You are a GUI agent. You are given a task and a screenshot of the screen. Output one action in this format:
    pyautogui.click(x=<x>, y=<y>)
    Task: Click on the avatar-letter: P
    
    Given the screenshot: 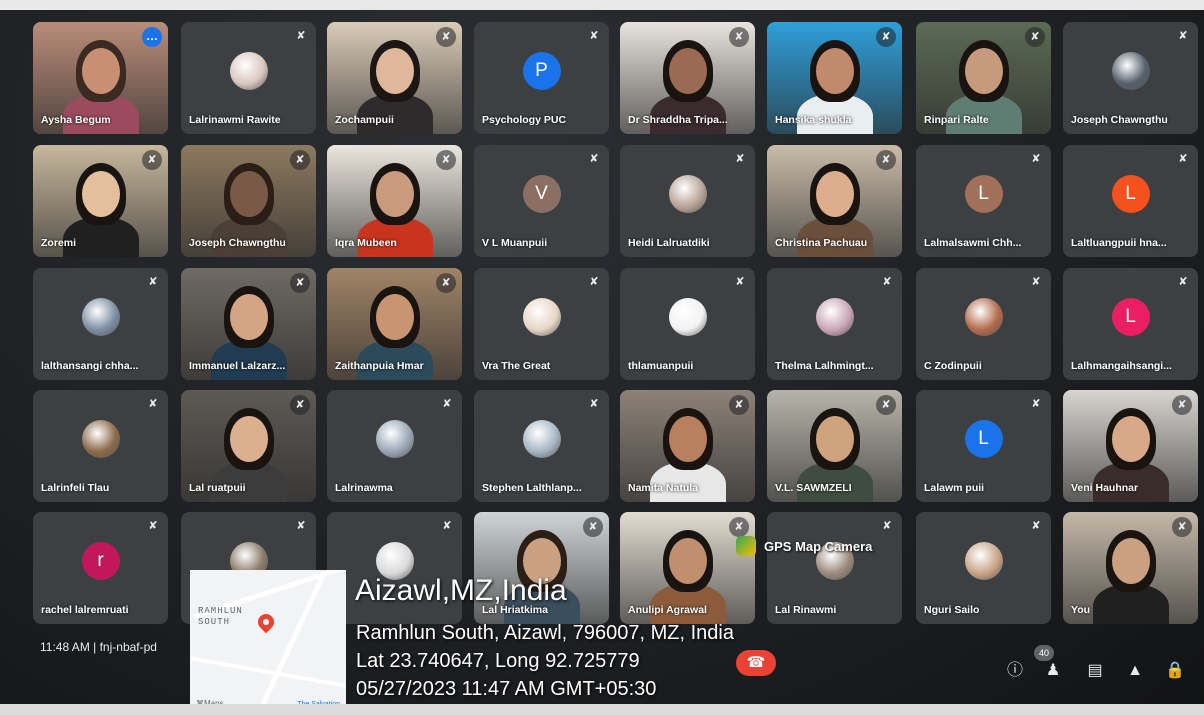 What is the action you would take?
    pyautogui.click(x=541, y=71)
    